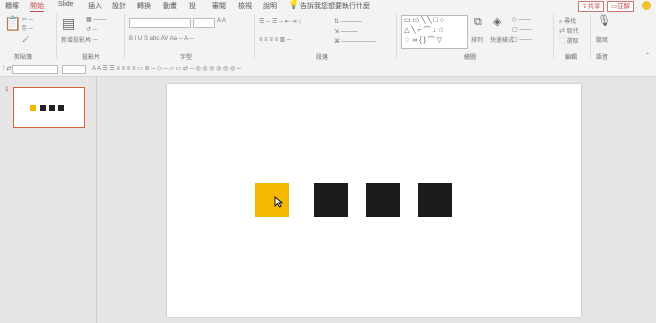  What do you see at coordinates (348, 21) in the screenshot?
I see `text-direction-button: ⇅ ─────` at bounding box center [348, 21].